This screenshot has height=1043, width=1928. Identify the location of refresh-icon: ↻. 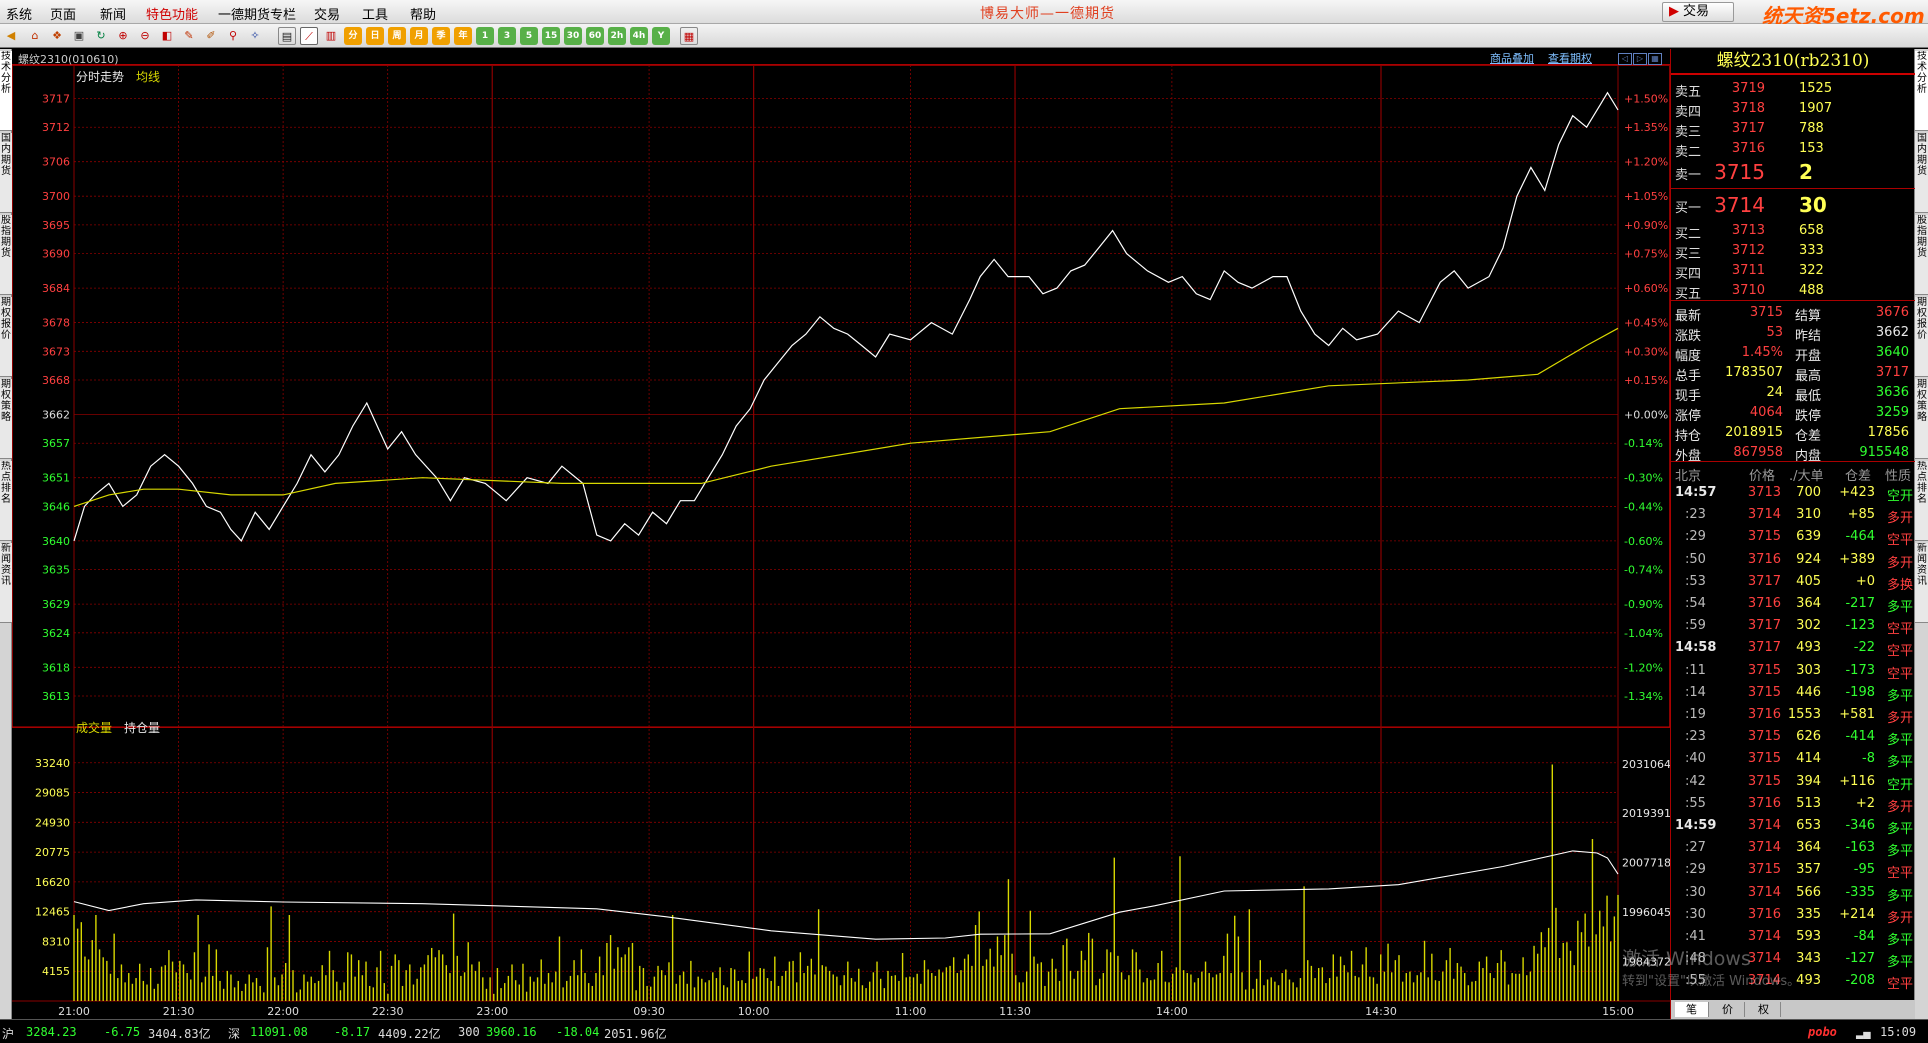
(101, 36).